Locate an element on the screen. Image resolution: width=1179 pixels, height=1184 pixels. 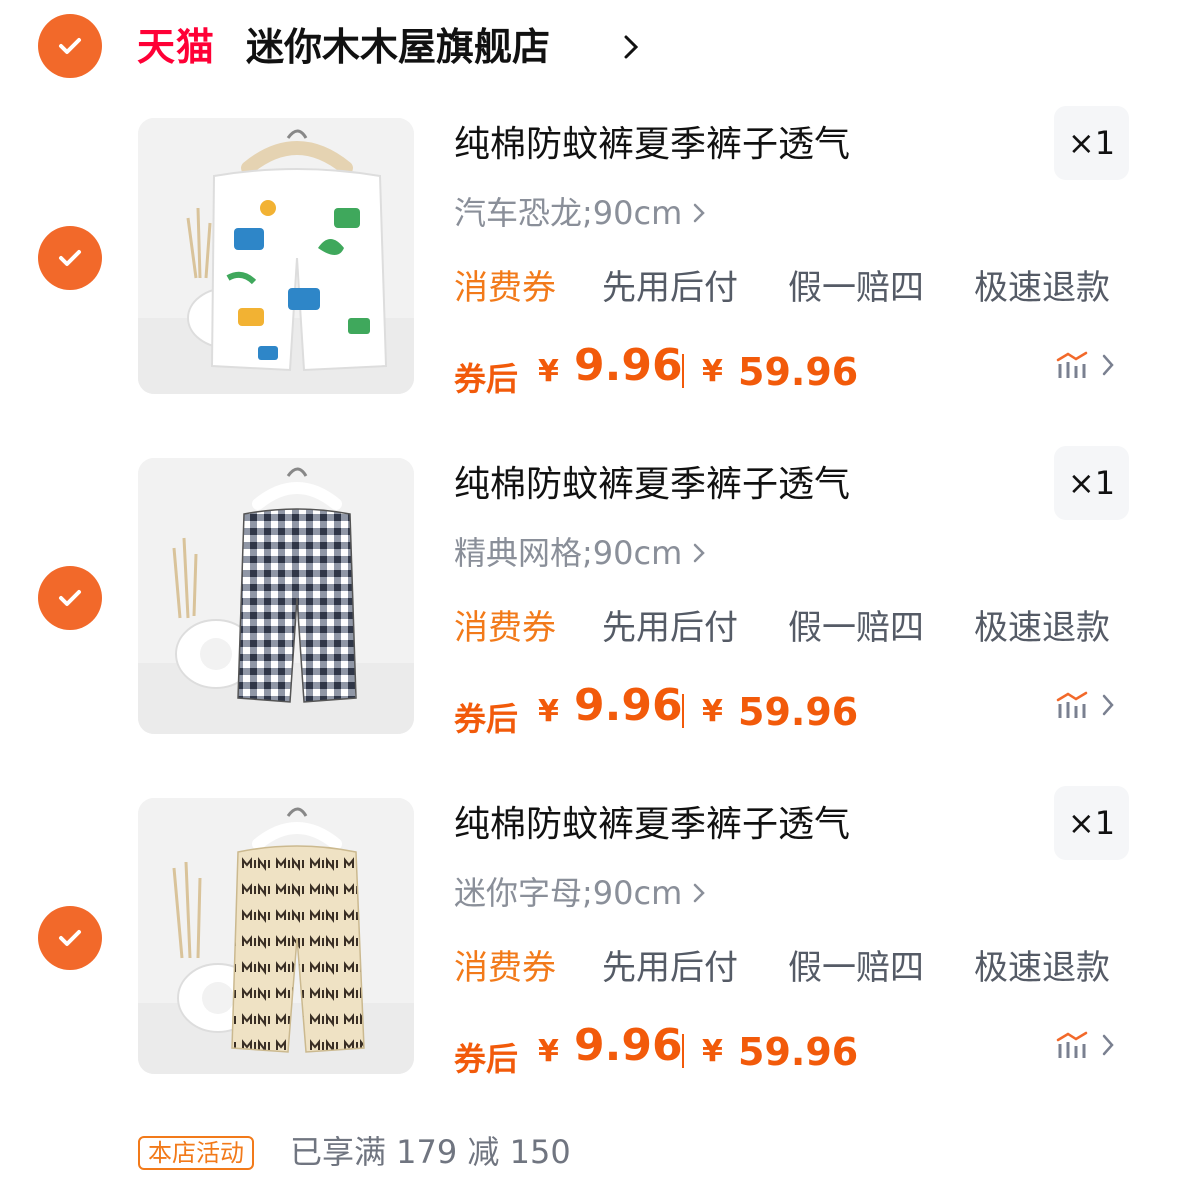
sku-selector: 精典网格;90cm is located at coordinates (580, 553).